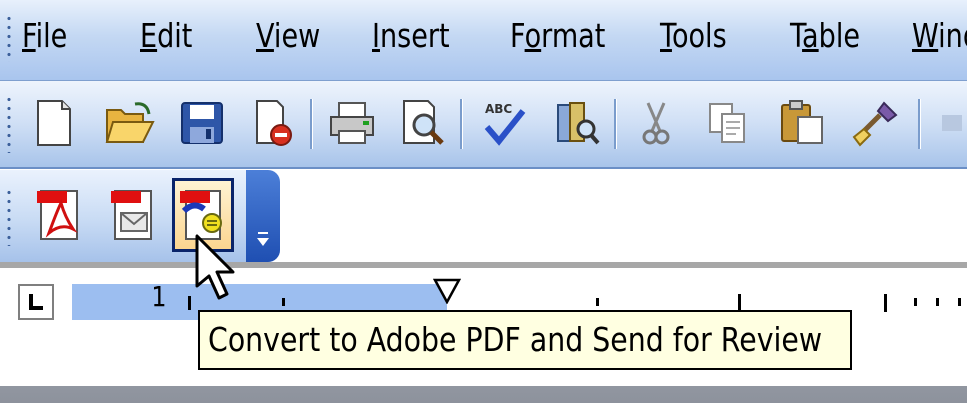  I want to click on new-document-icon, so click(54, 123).